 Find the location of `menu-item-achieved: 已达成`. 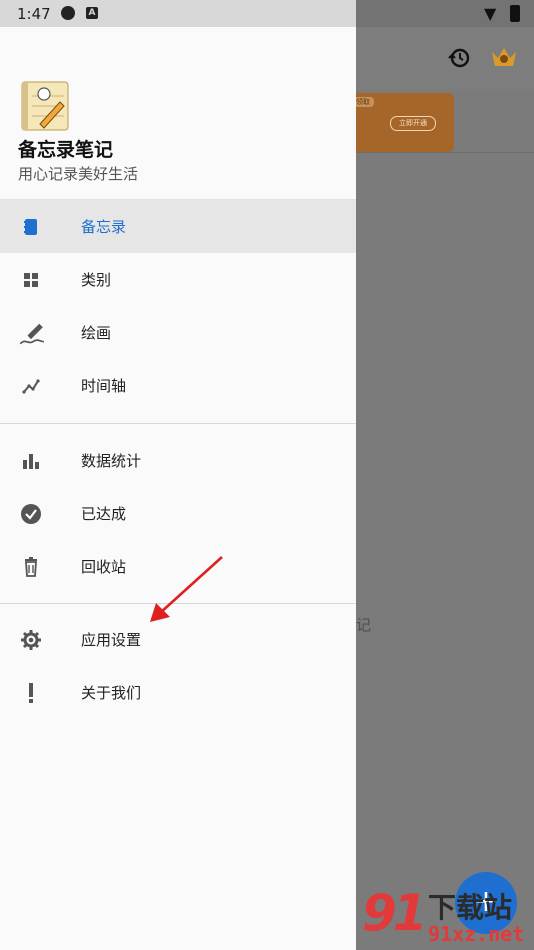

menu-item-achieved: 已达成 is located at coordinates (178, 513).